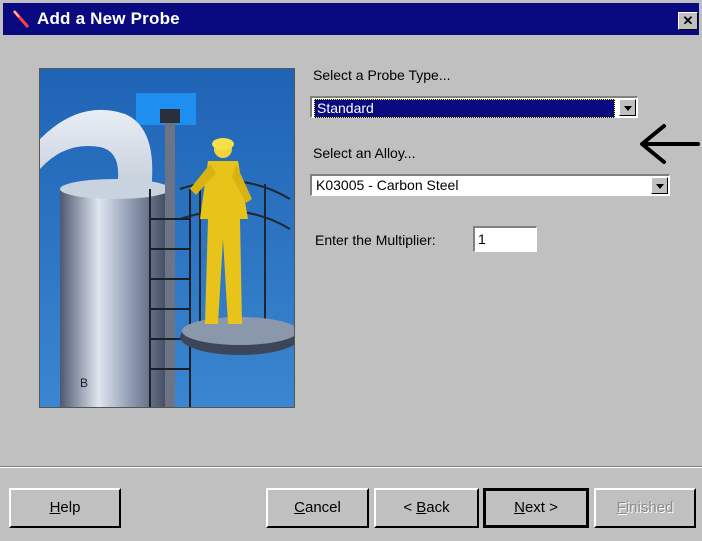 The width and height of the screenshot is (702, 541). I want to click on back-label: ack, so click(438, 507).